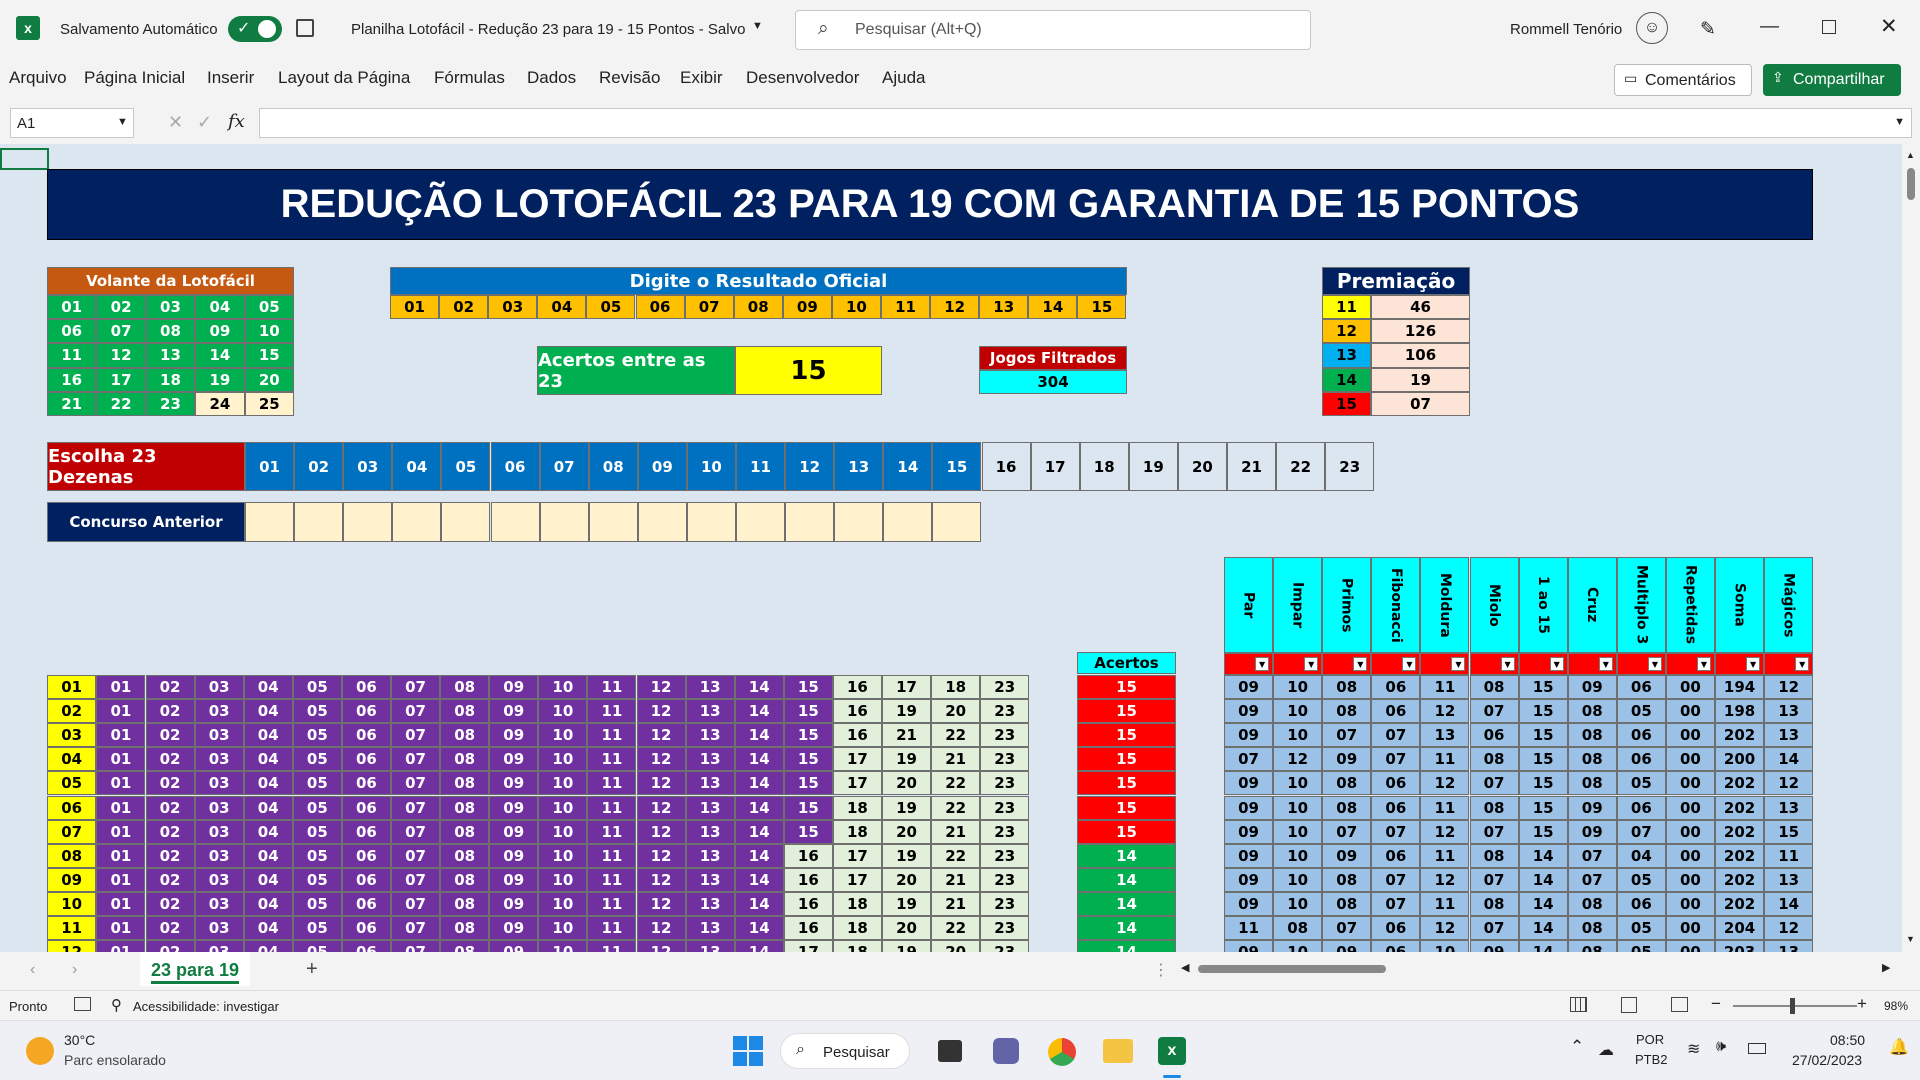 Image resolution: width=1920 pixels, height=1080 pixels. I want to click on scroll-right-icon: ▶, so click(1886, 967).